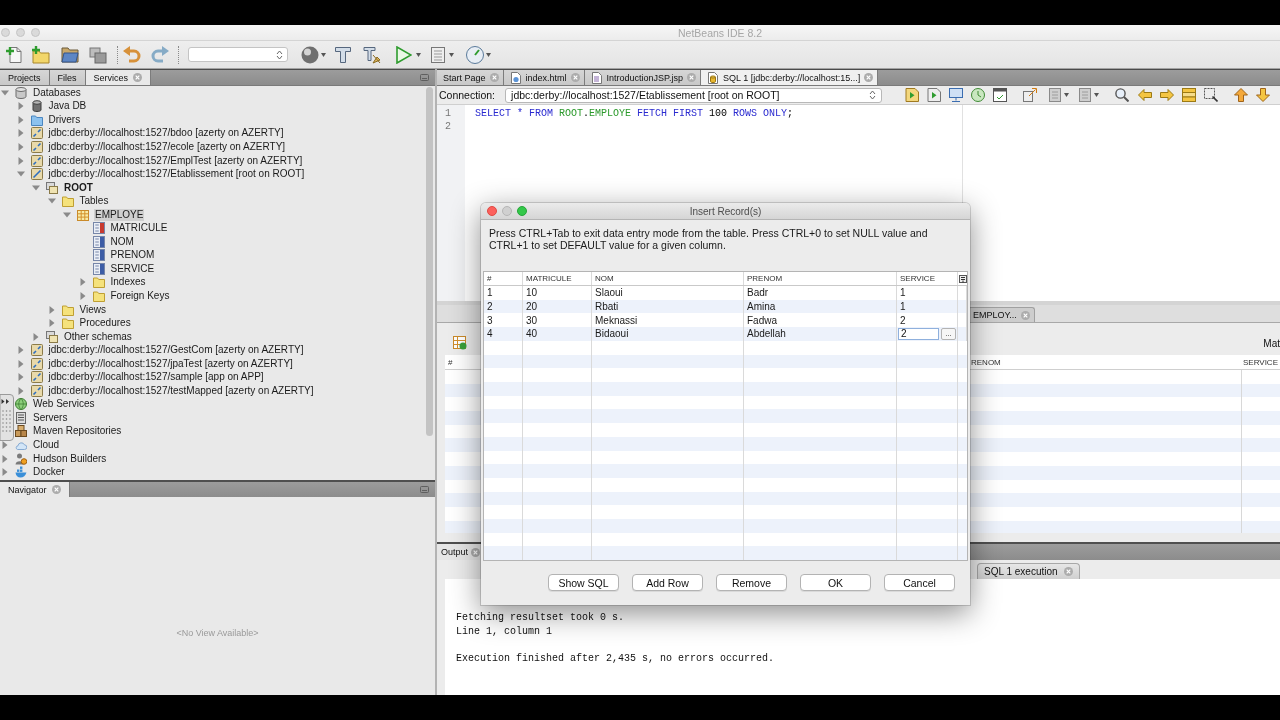 This screenshot has width=1280, height=720. What do you see at coordinates (668, 278) in the screenshot?
I see `column-header: NOM` at bounding box center [668, 278].